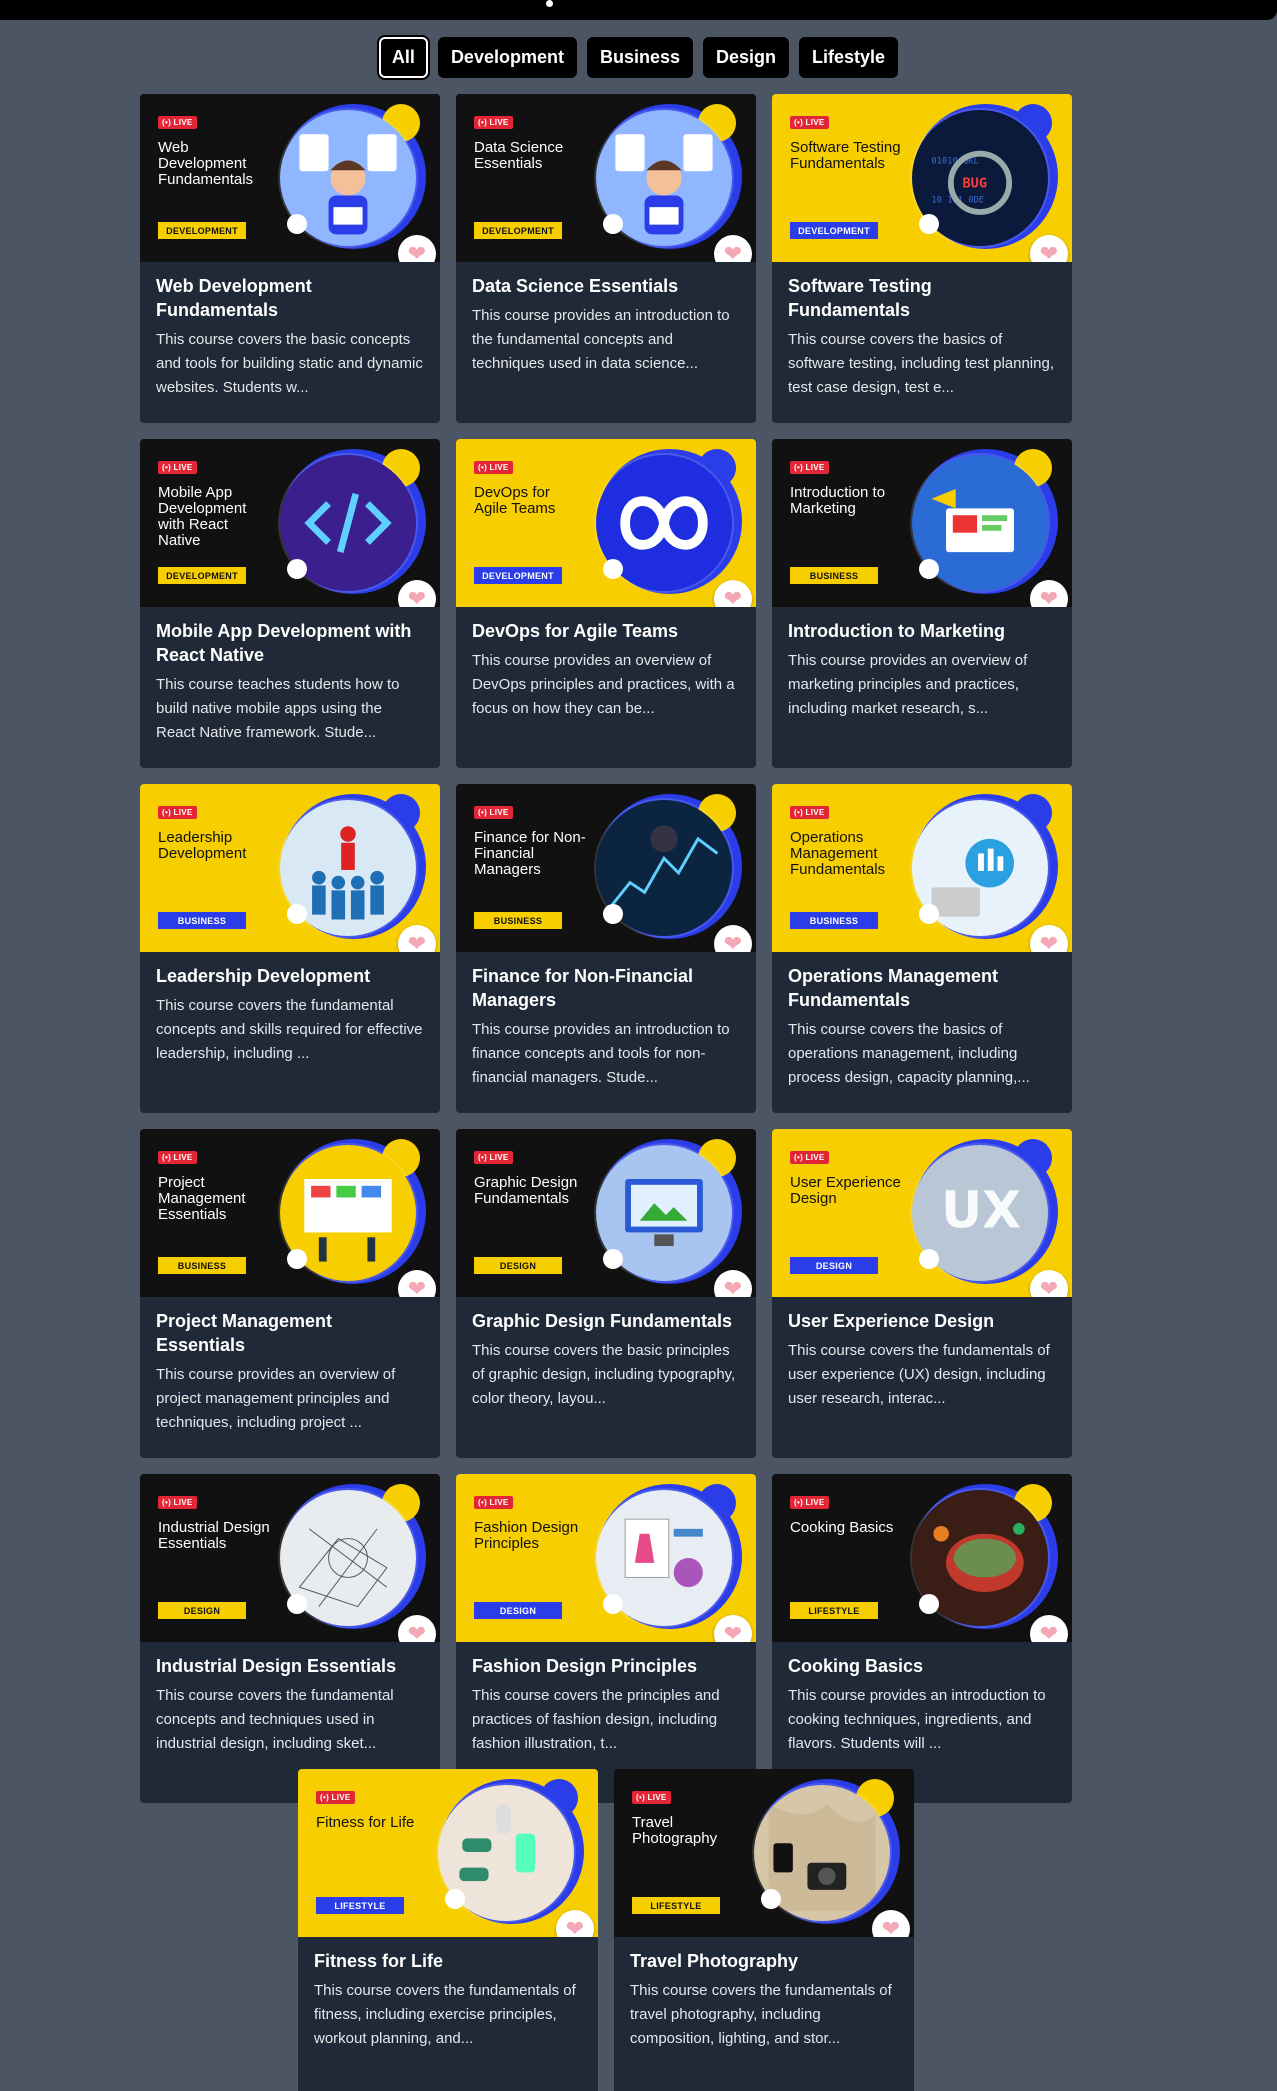 The height and width of the screenshot is (2091, 1277). Describe the element at coordinates (606, 631) in the screenshot. I see `course-title: DevOps for Agile Teams` at that location.